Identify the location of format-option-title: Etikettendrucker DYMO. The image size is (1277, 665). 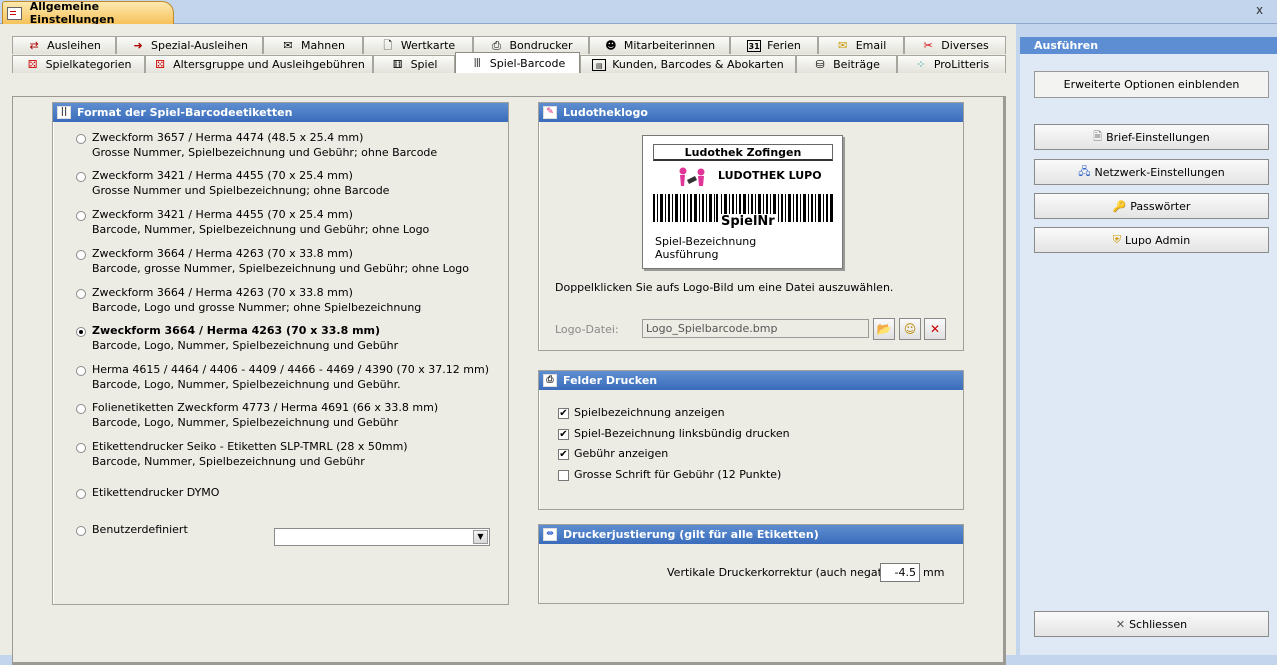
(155, 492).